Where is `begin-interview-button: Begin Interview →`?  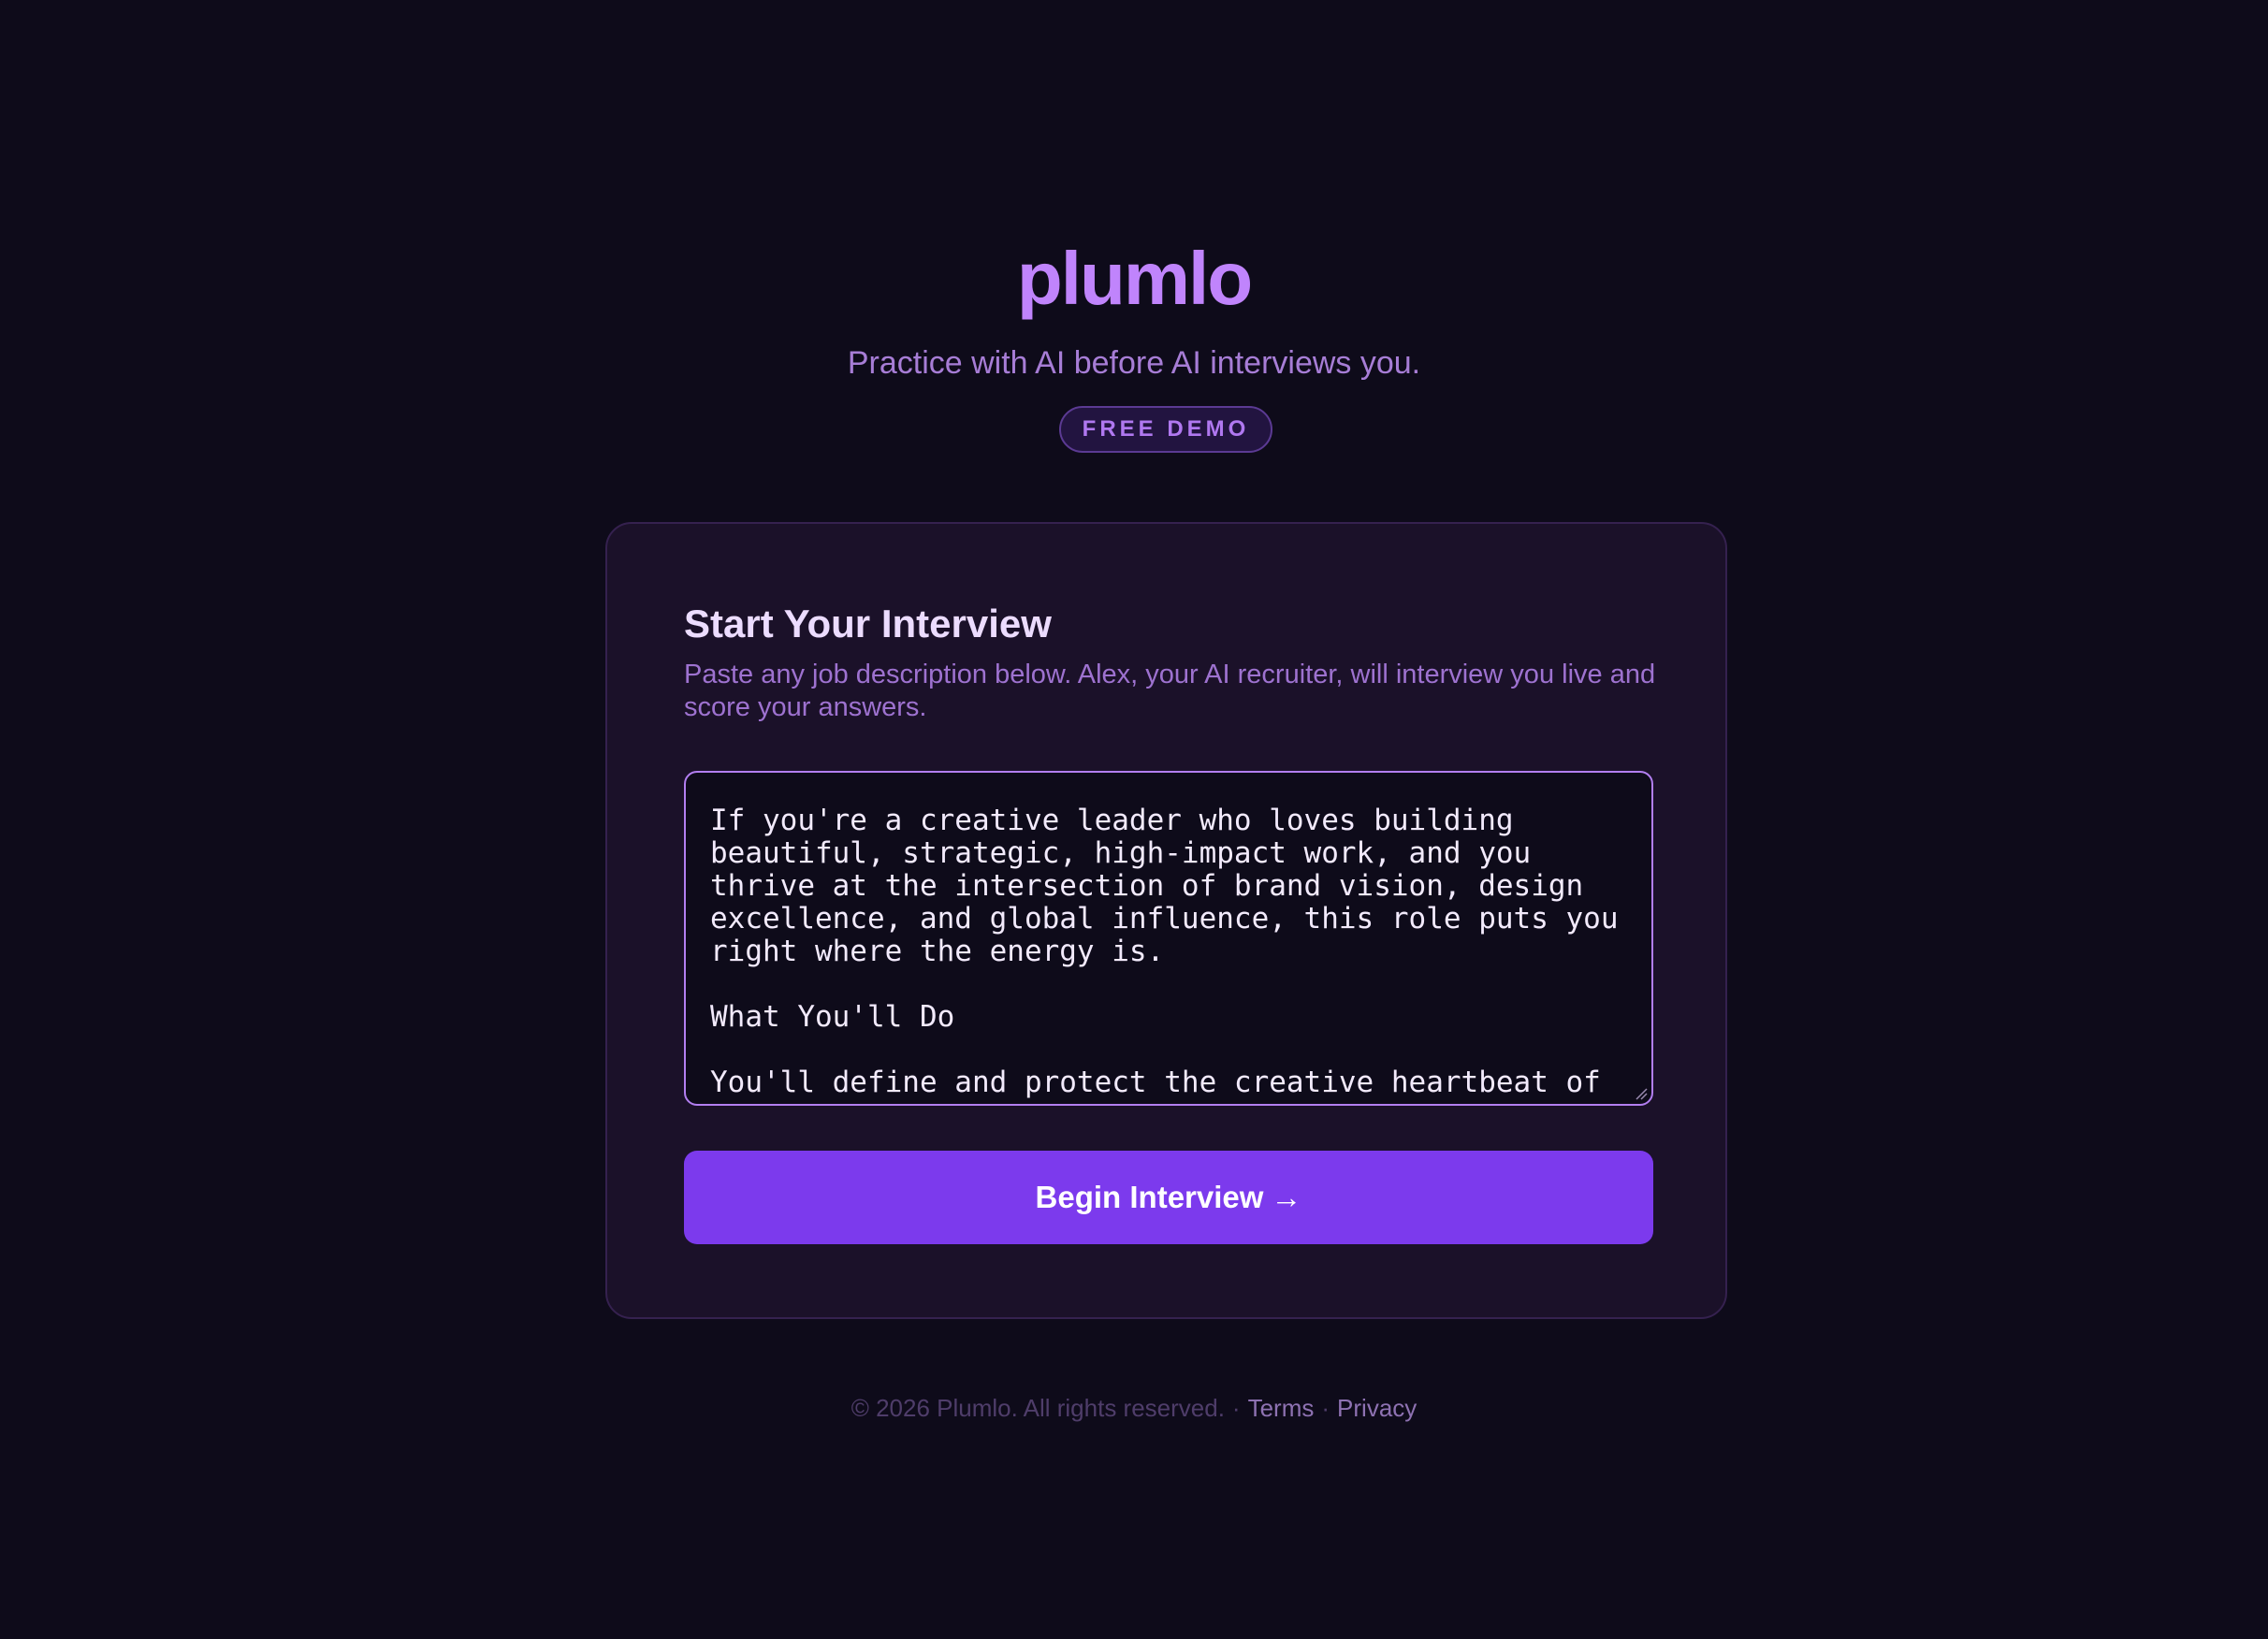 begin-interview-button: Begin Interview → is located at coordinates (1168, 1197).